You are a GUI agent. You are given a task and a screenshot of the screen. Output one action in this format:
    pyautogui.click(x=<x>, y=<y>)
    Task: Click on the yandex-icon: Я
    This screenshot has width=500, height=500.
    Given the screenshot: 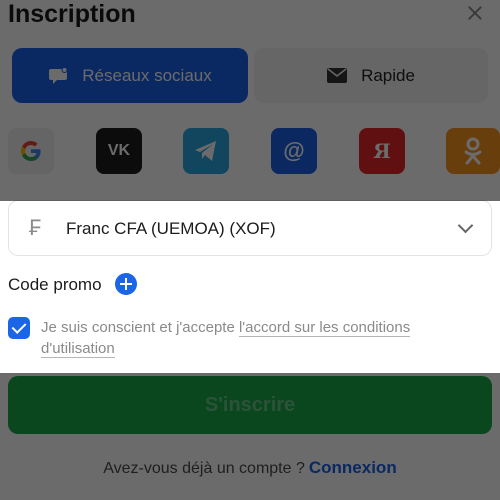 What is the action you would take?
    pyautogui.click(x=382, y=151)
    